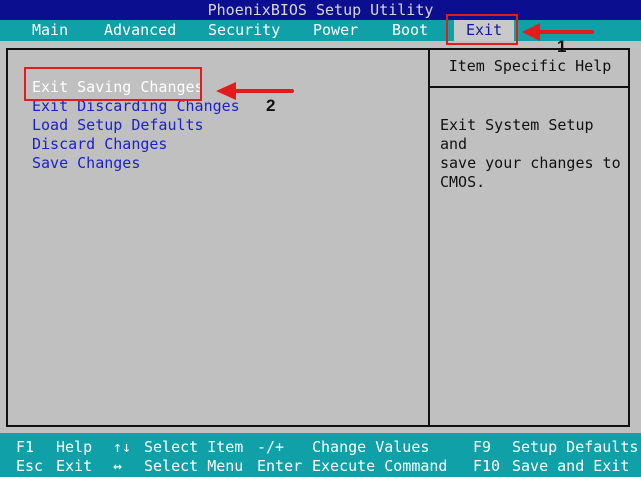  I want to click on key-enter: Enter, so click(280, 466).